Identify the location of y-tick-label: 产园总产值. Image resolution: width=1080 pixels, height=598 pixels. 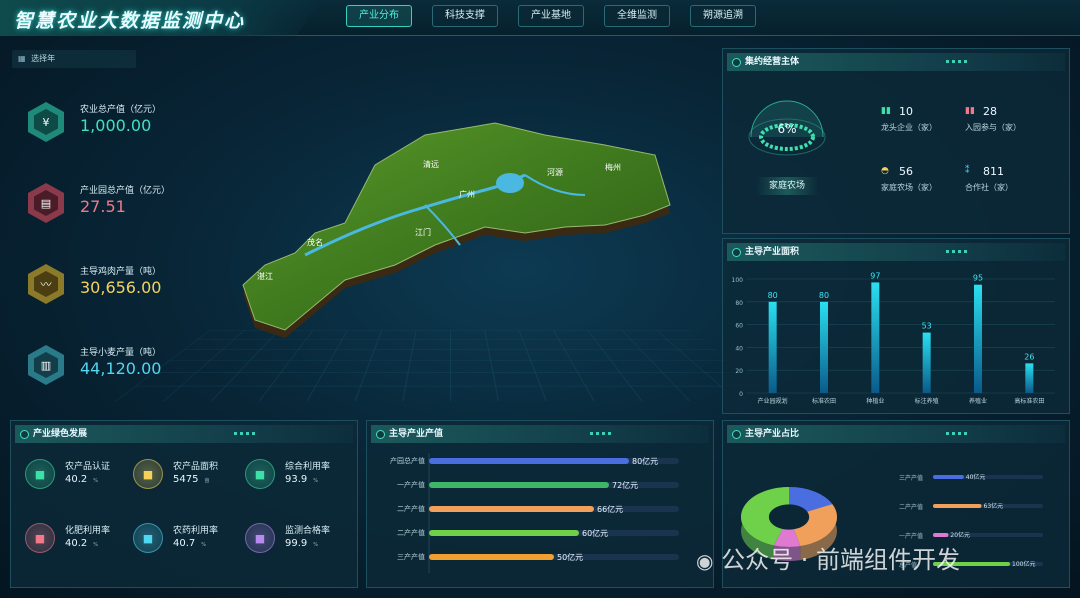
(407, 460).